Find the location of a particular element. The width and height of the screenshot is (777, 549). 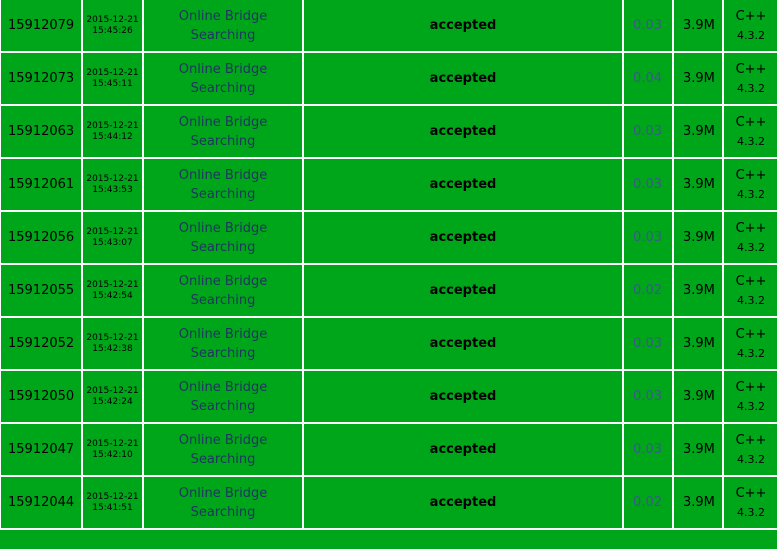

run-time-cell: 0.04 is located at coordinates (648, 78).